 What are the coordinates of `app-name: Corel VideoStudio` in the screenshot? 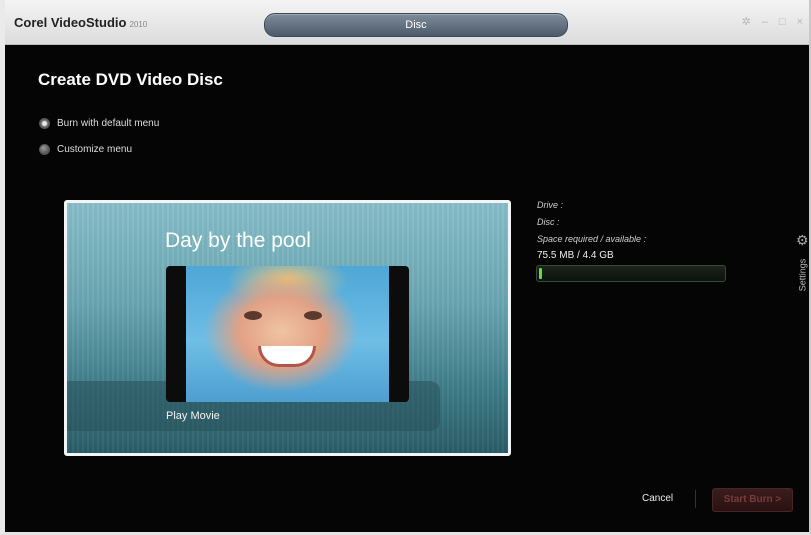 It's located at (70, 22).